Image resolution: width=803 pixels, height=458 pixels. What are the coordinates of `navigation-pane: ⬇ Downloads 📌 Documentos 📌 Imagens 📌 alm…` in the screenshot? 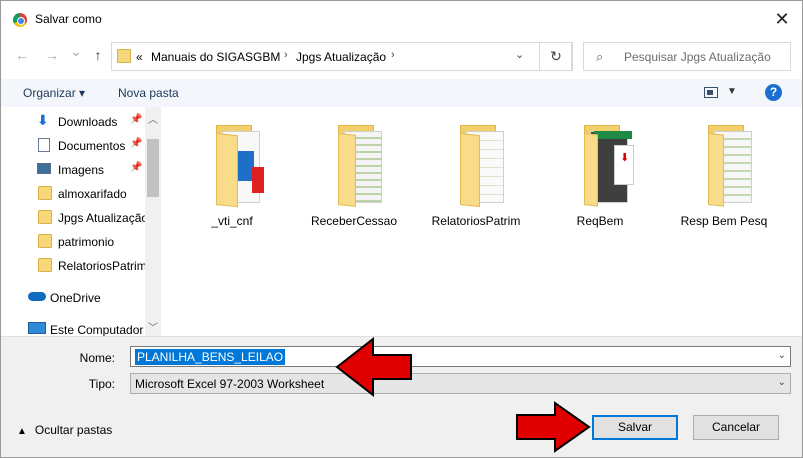 It's located at (81, 221).